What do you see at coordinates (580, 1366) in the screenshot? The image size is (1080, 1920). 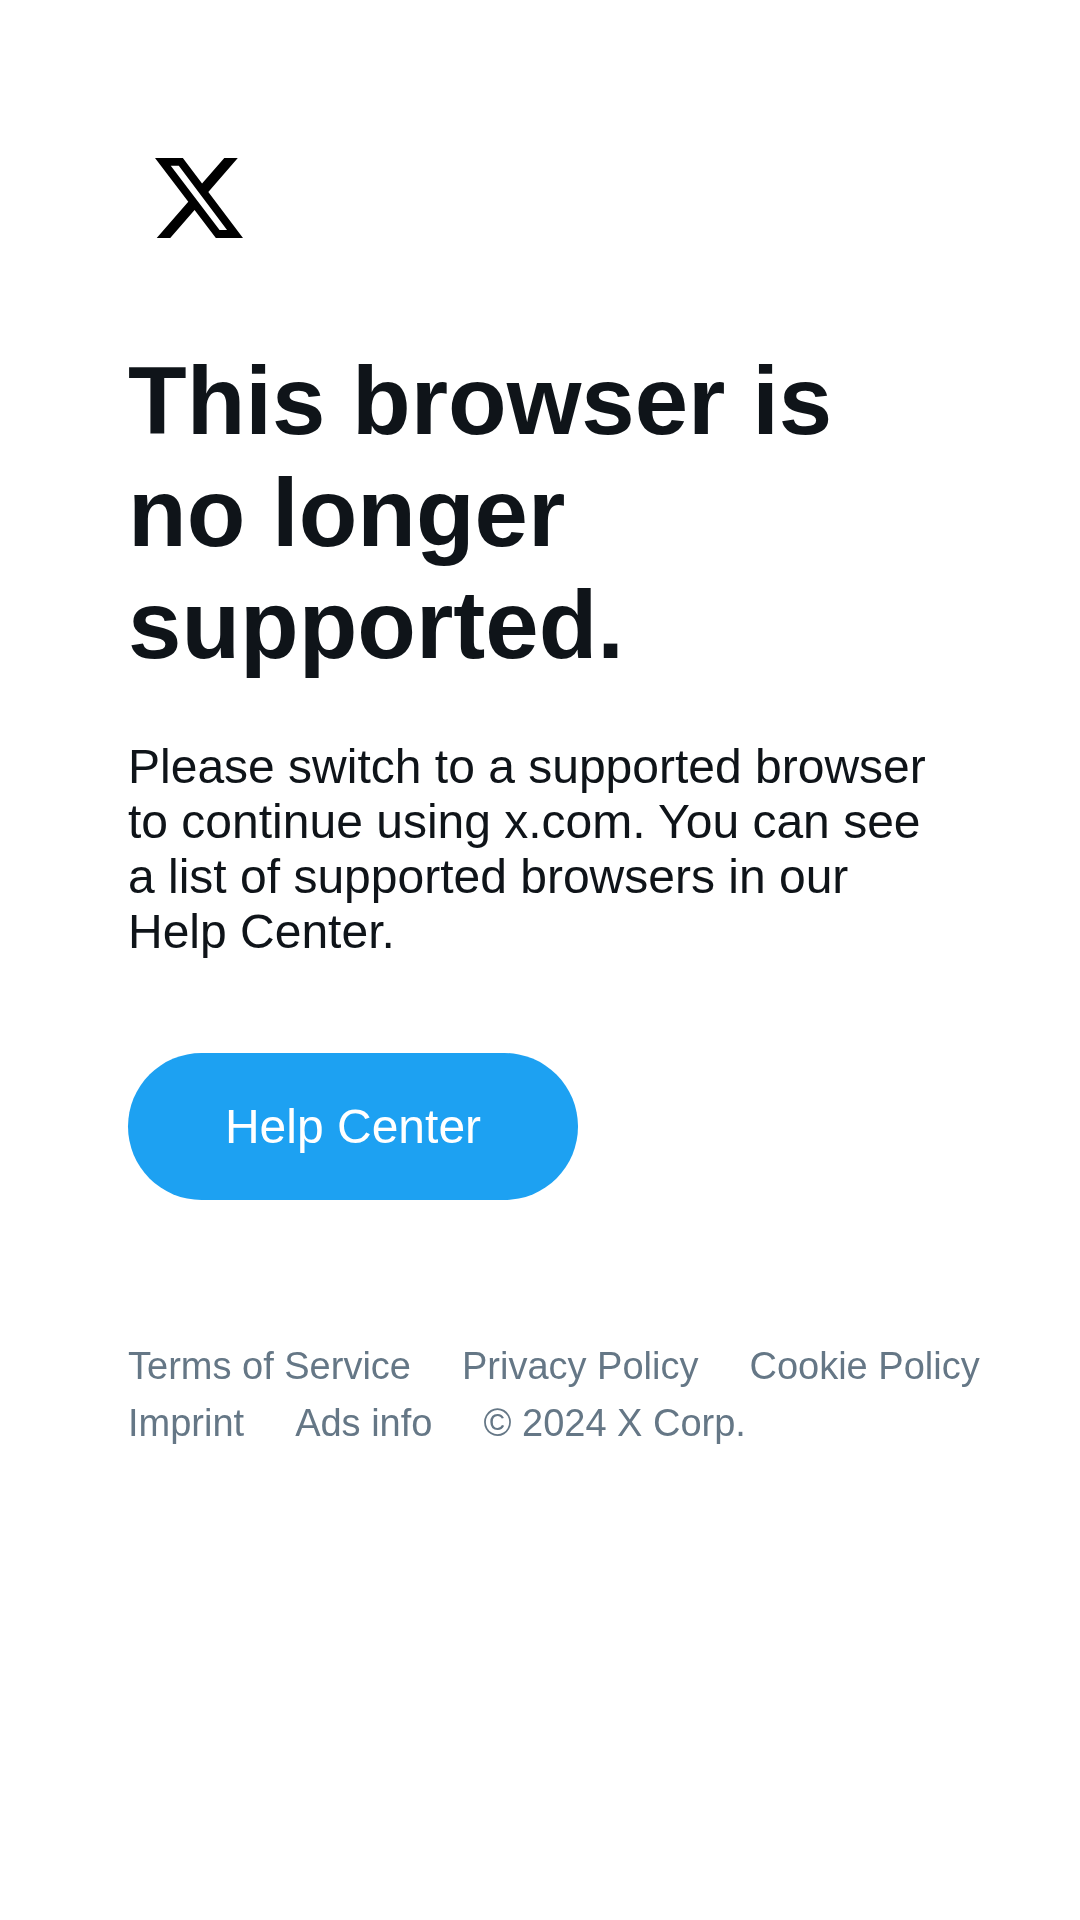 I see `footer-link: Privacy Policy` at bounding box center [580, 1366].